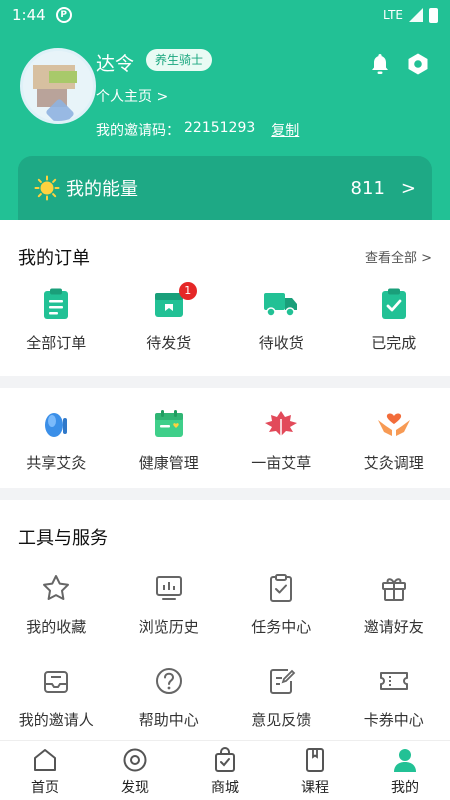 This screenshot has height=800, width=450. Describe the element at coordinates (394, 603) in the screenshot. I see `tool-invite-friends: 邀请好友` at that location.